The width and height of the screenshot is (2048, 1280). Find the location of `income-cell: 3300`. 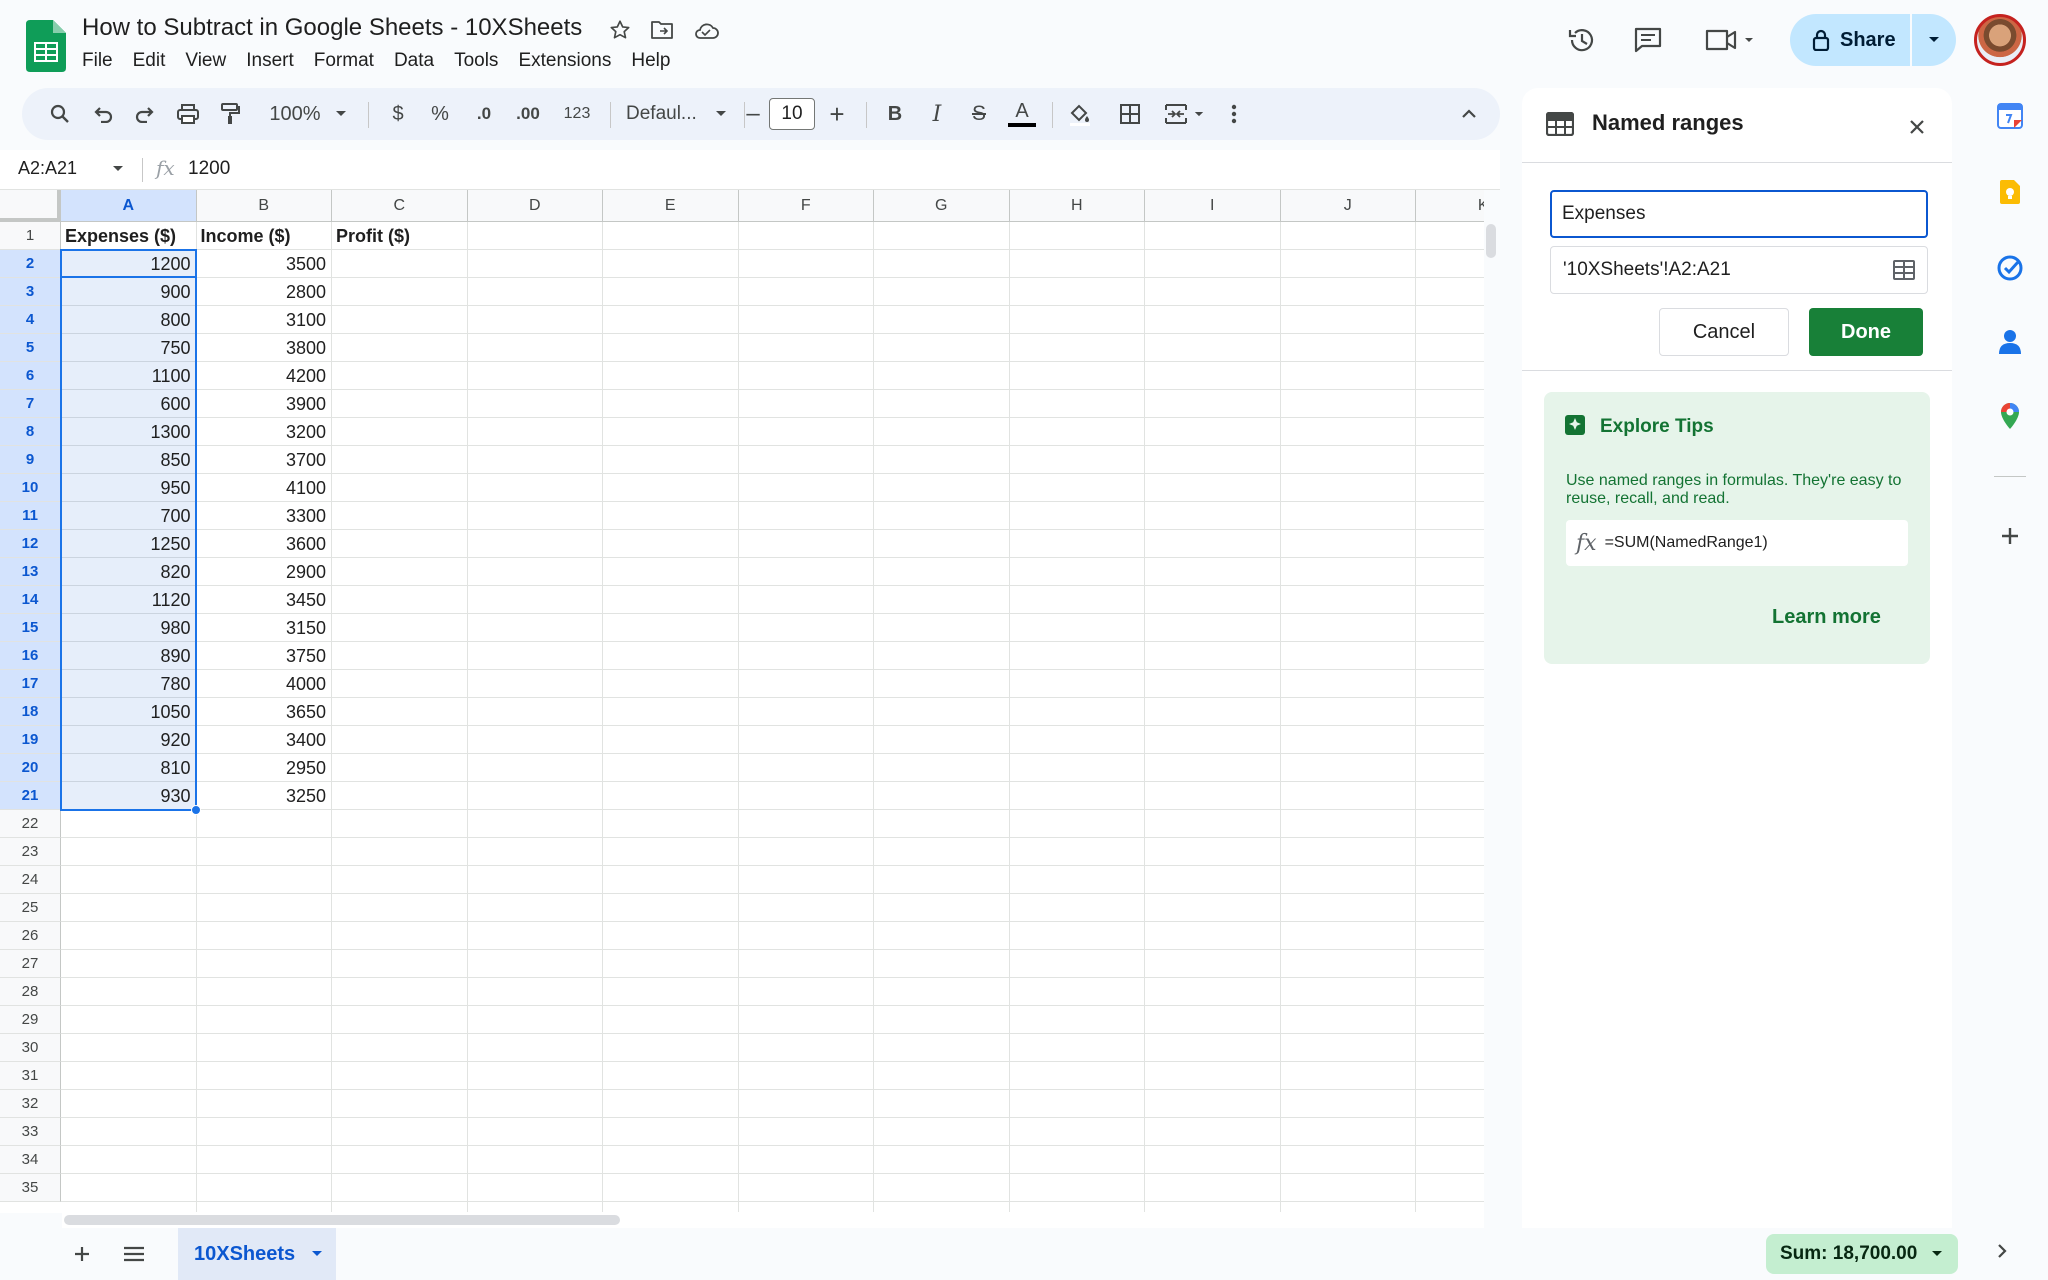

income-cell: 3300 is located at coordinates (264, 516).